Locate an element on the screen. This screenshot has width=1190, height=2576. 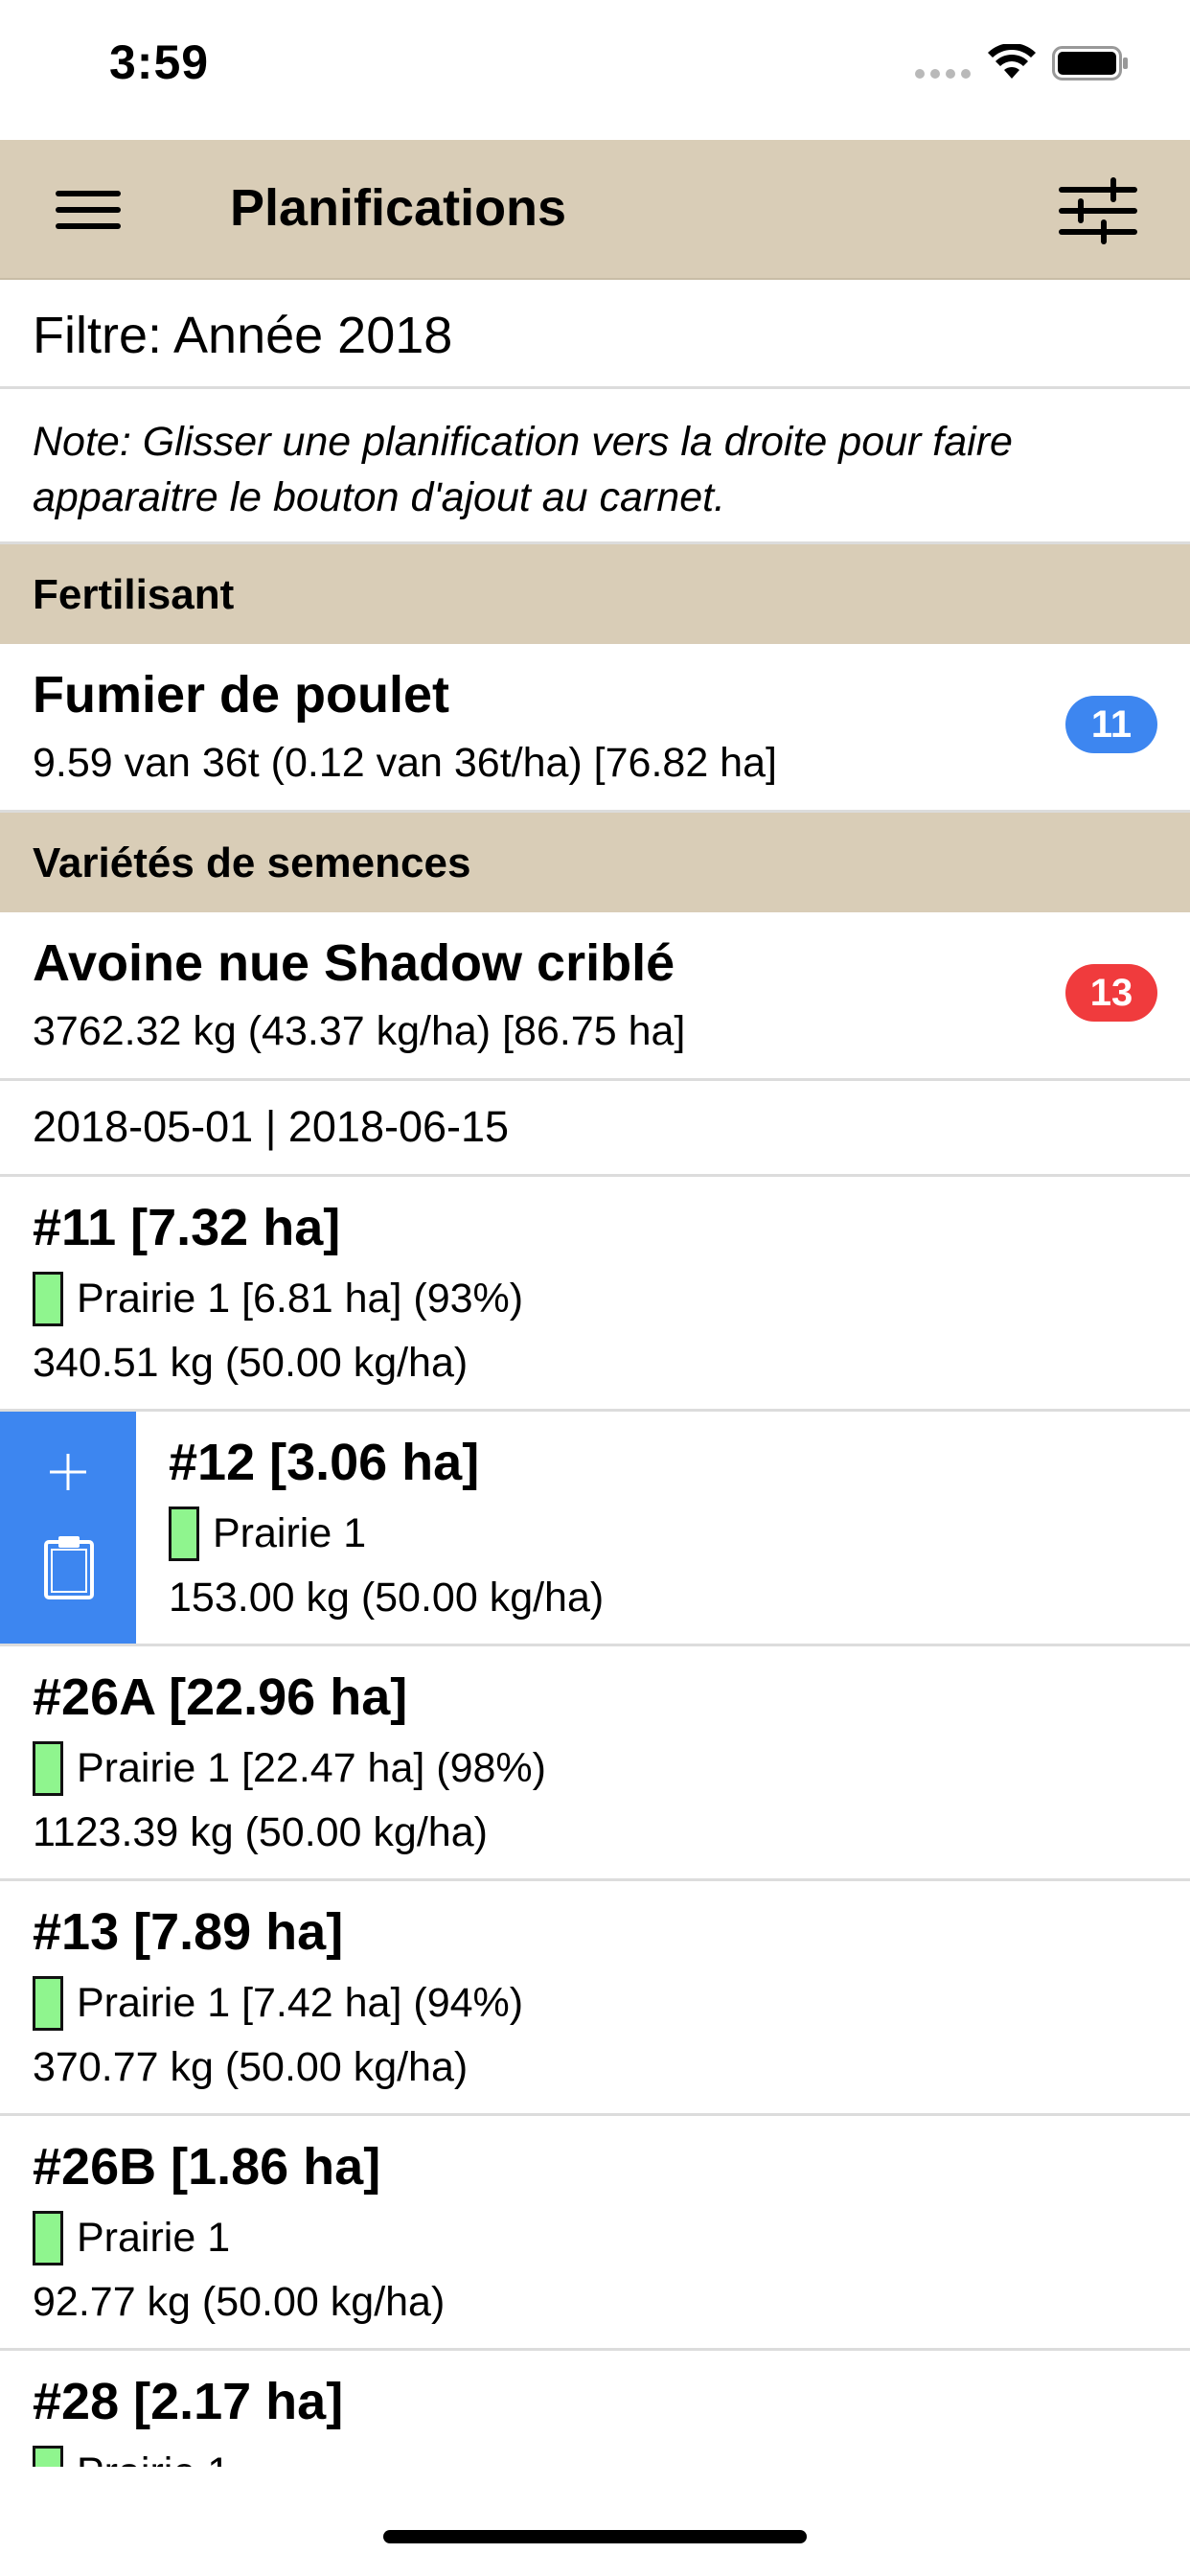
wifi-icon is located at coordinates (1012, 62).